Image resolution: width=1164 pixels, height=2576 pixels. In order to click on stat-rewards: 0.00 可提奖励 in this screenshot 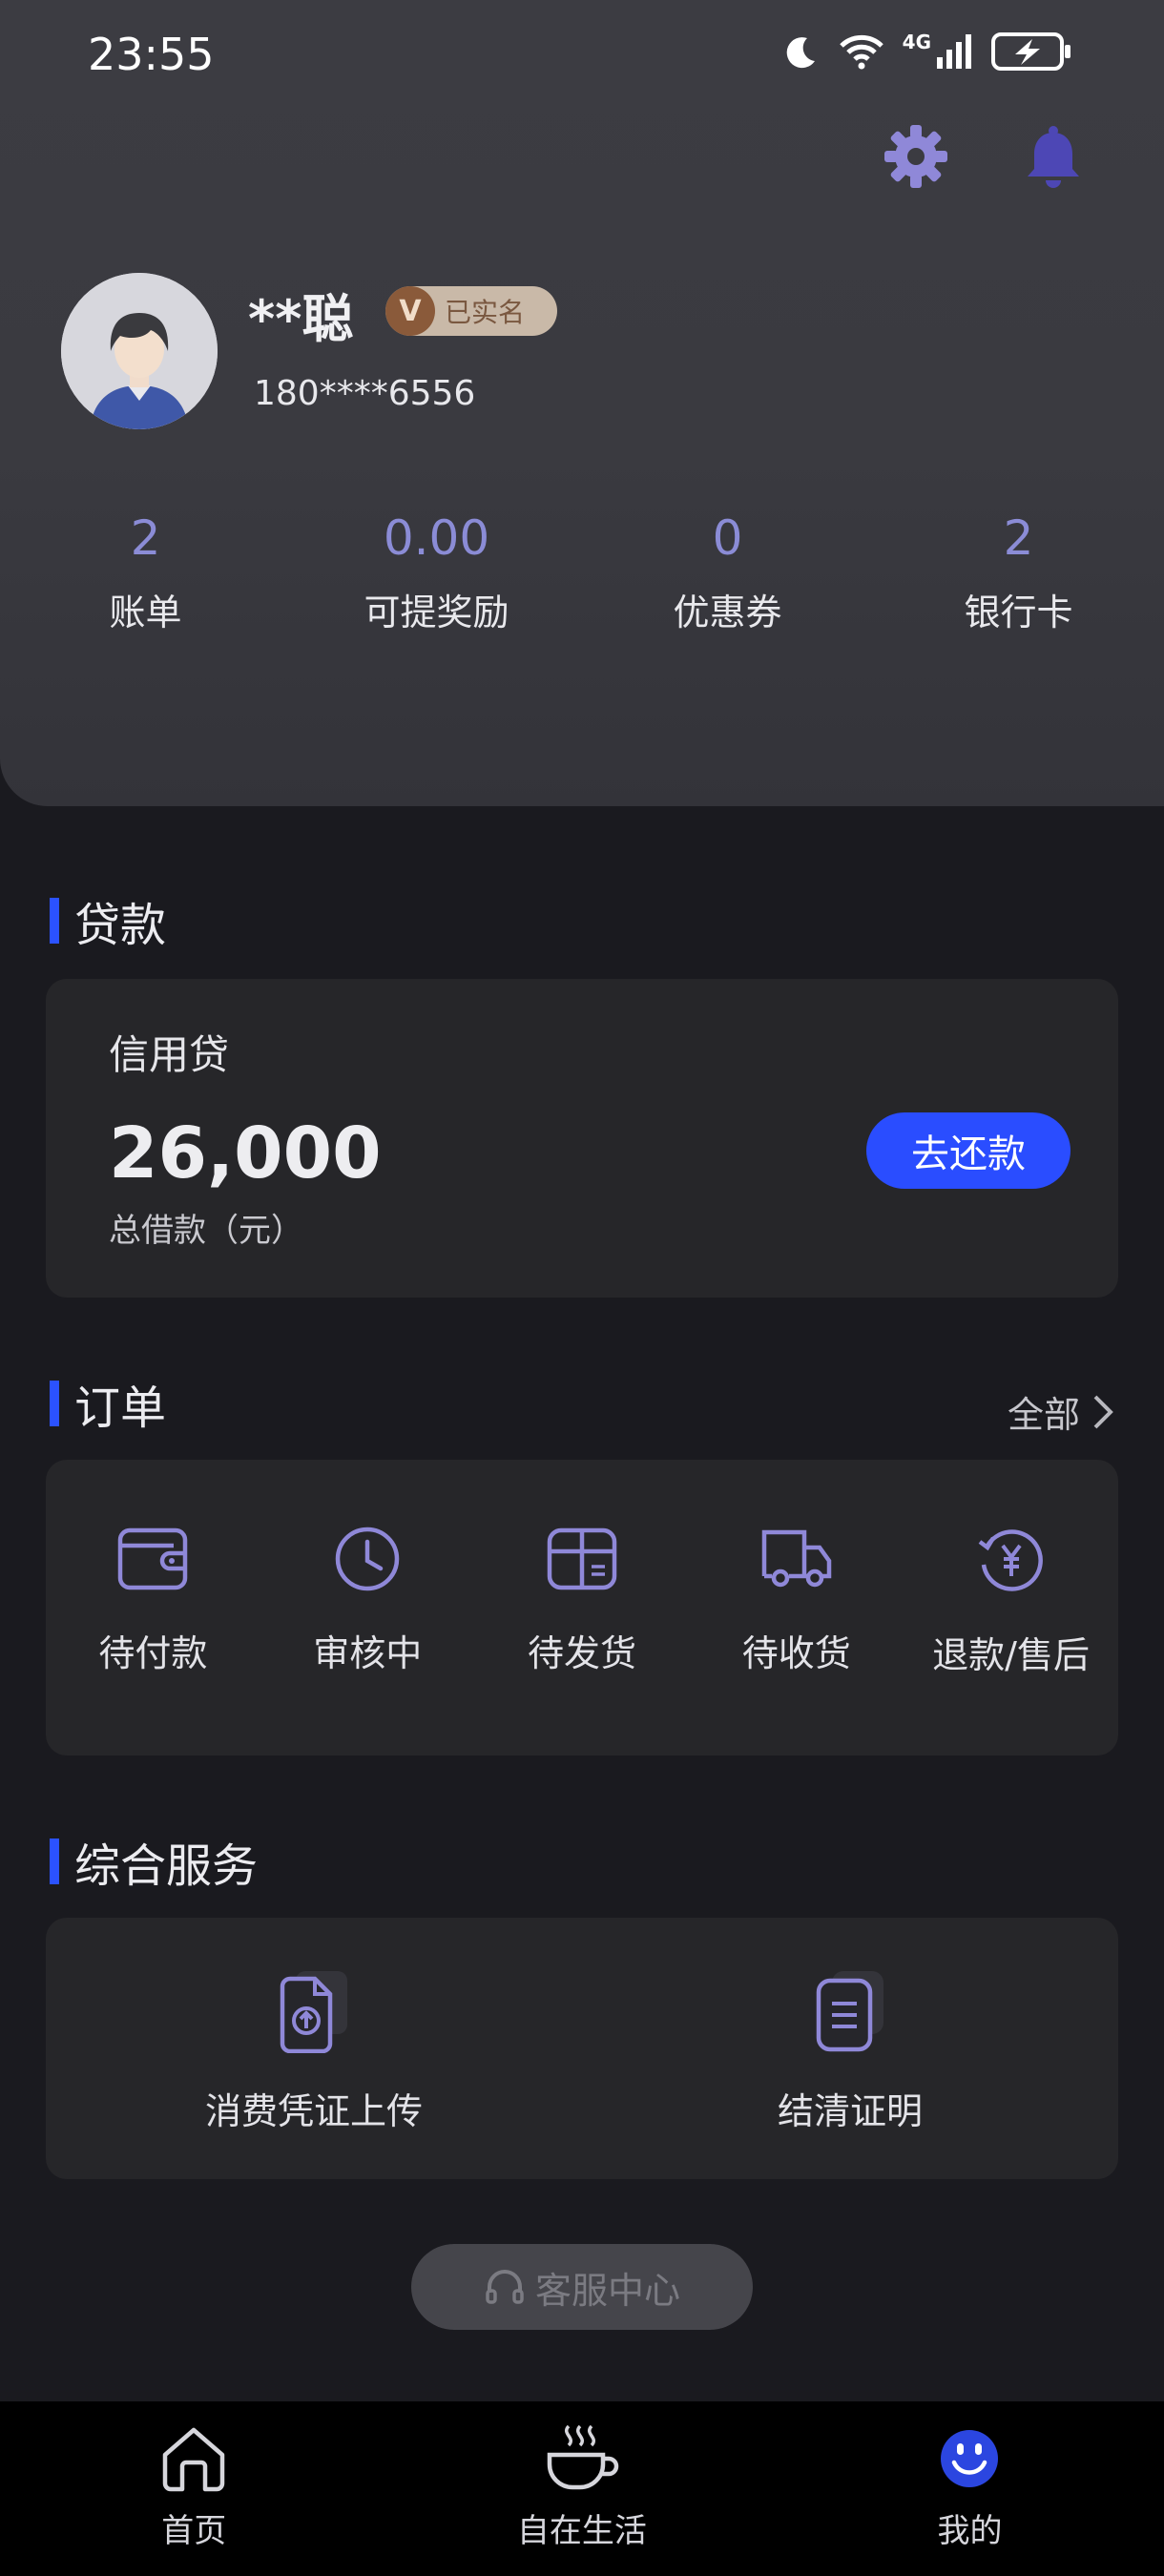, I will do `click(436, 572)`.